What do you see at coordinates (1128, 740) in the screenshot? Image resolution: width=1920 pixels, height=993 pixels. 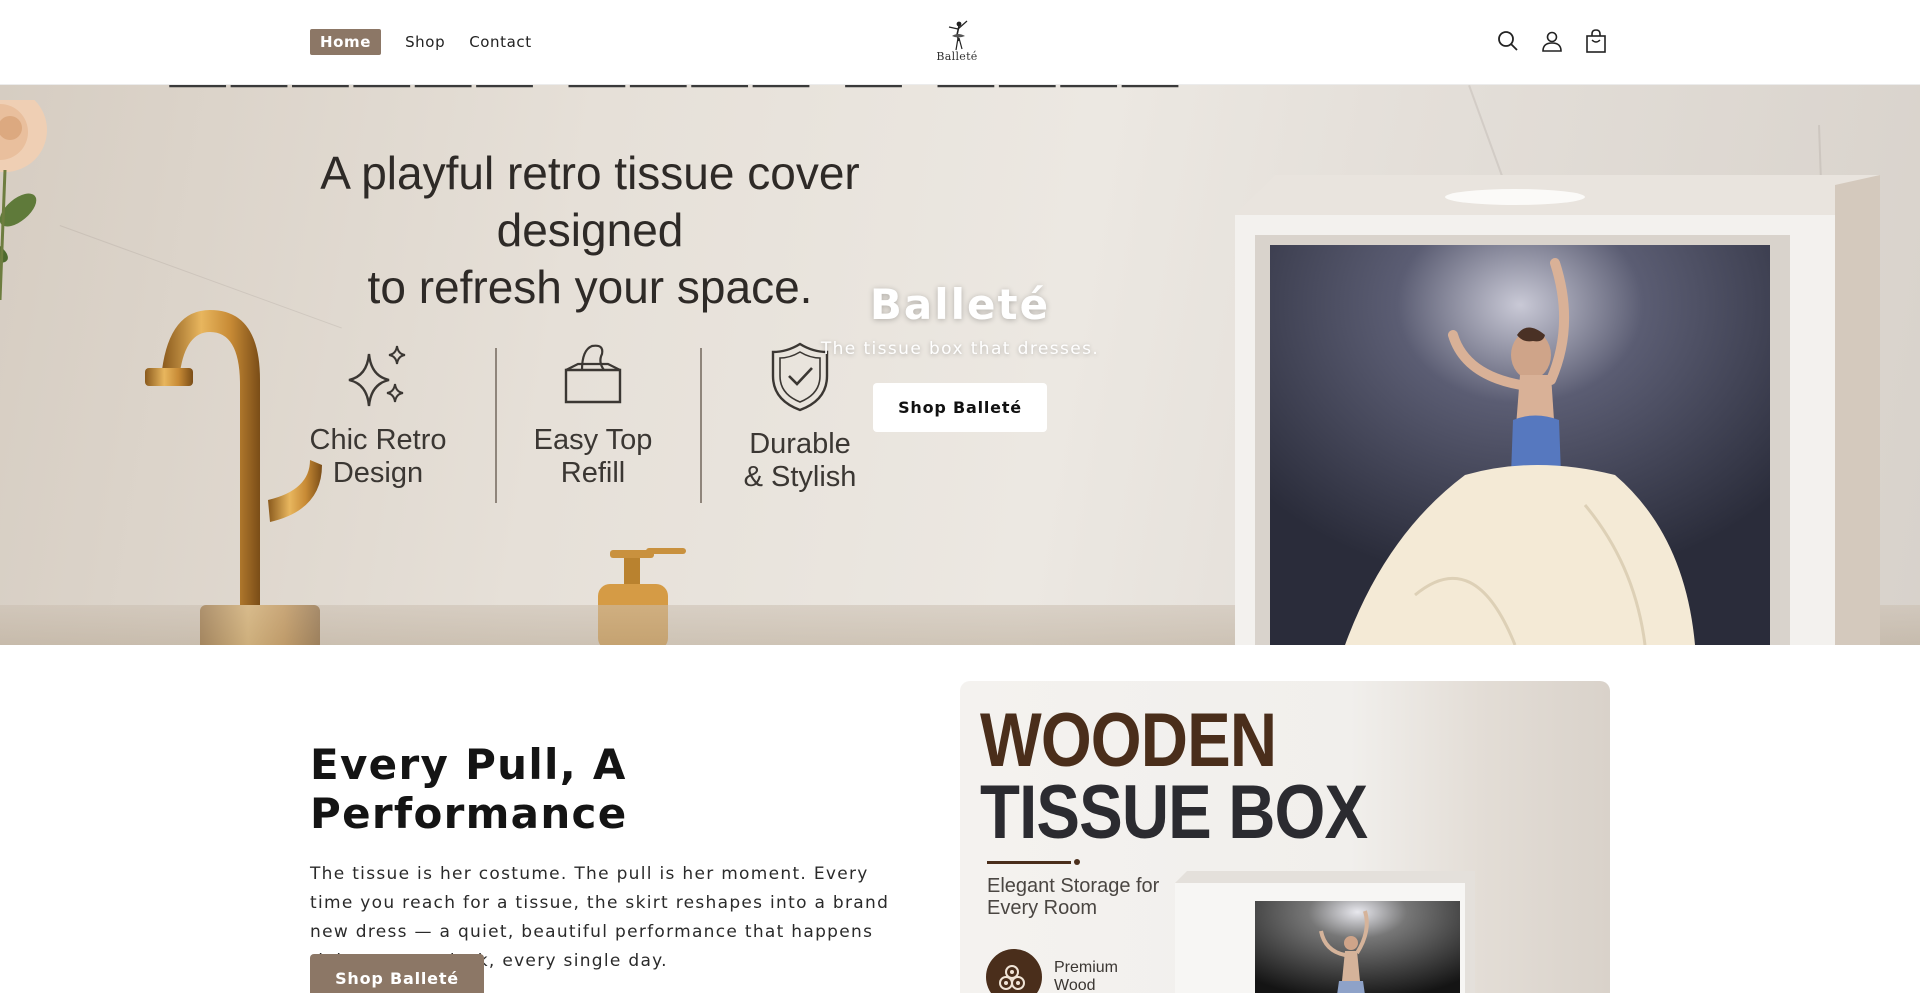 I see `promo-headline-1: WOODEN` at bounding box center [1128, 740].